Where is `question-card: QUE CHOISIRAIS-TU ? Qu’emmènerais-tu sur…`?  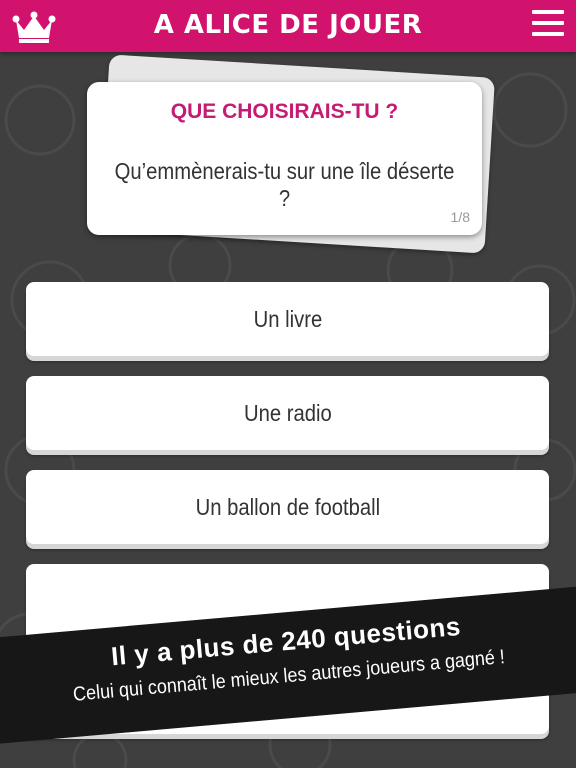 question-card: QUE CHOISIRAIS-TU ? Qu’emmènerais-tu sur… is located at coordinates (284, 158).